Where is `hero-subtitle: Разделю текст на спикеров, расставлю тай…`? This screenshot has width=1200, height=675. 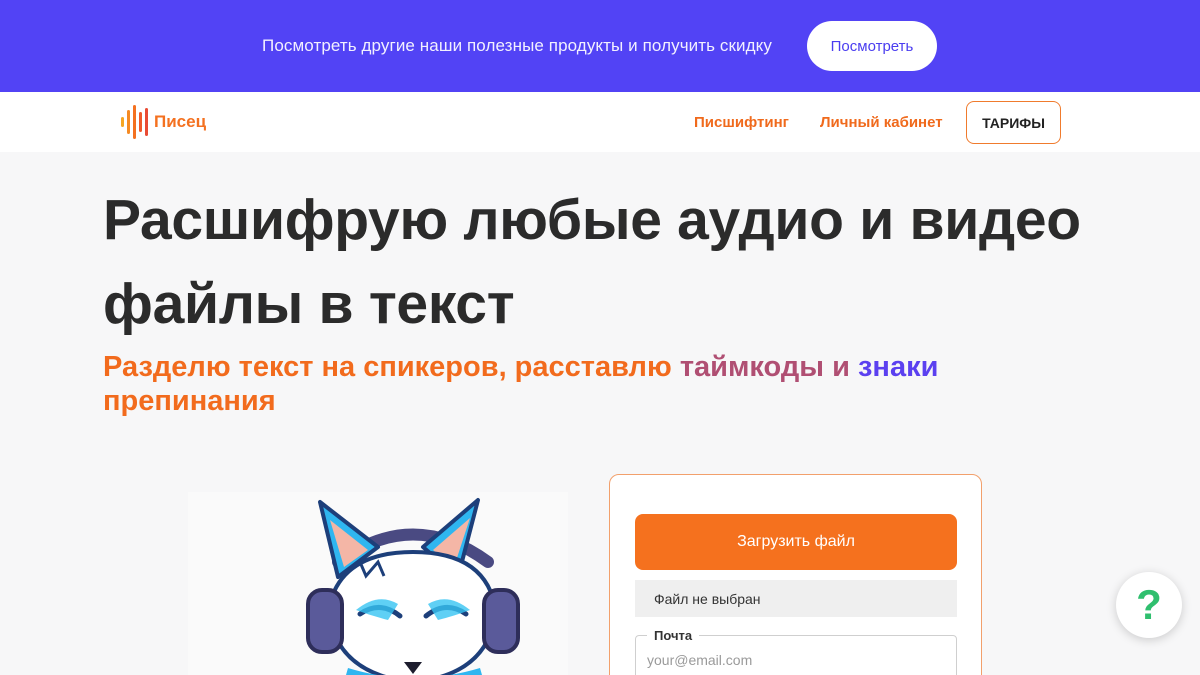 hero-subtitle: Разделю текст на спикеров, расставлю тай… is located at coordinates (543, 384).